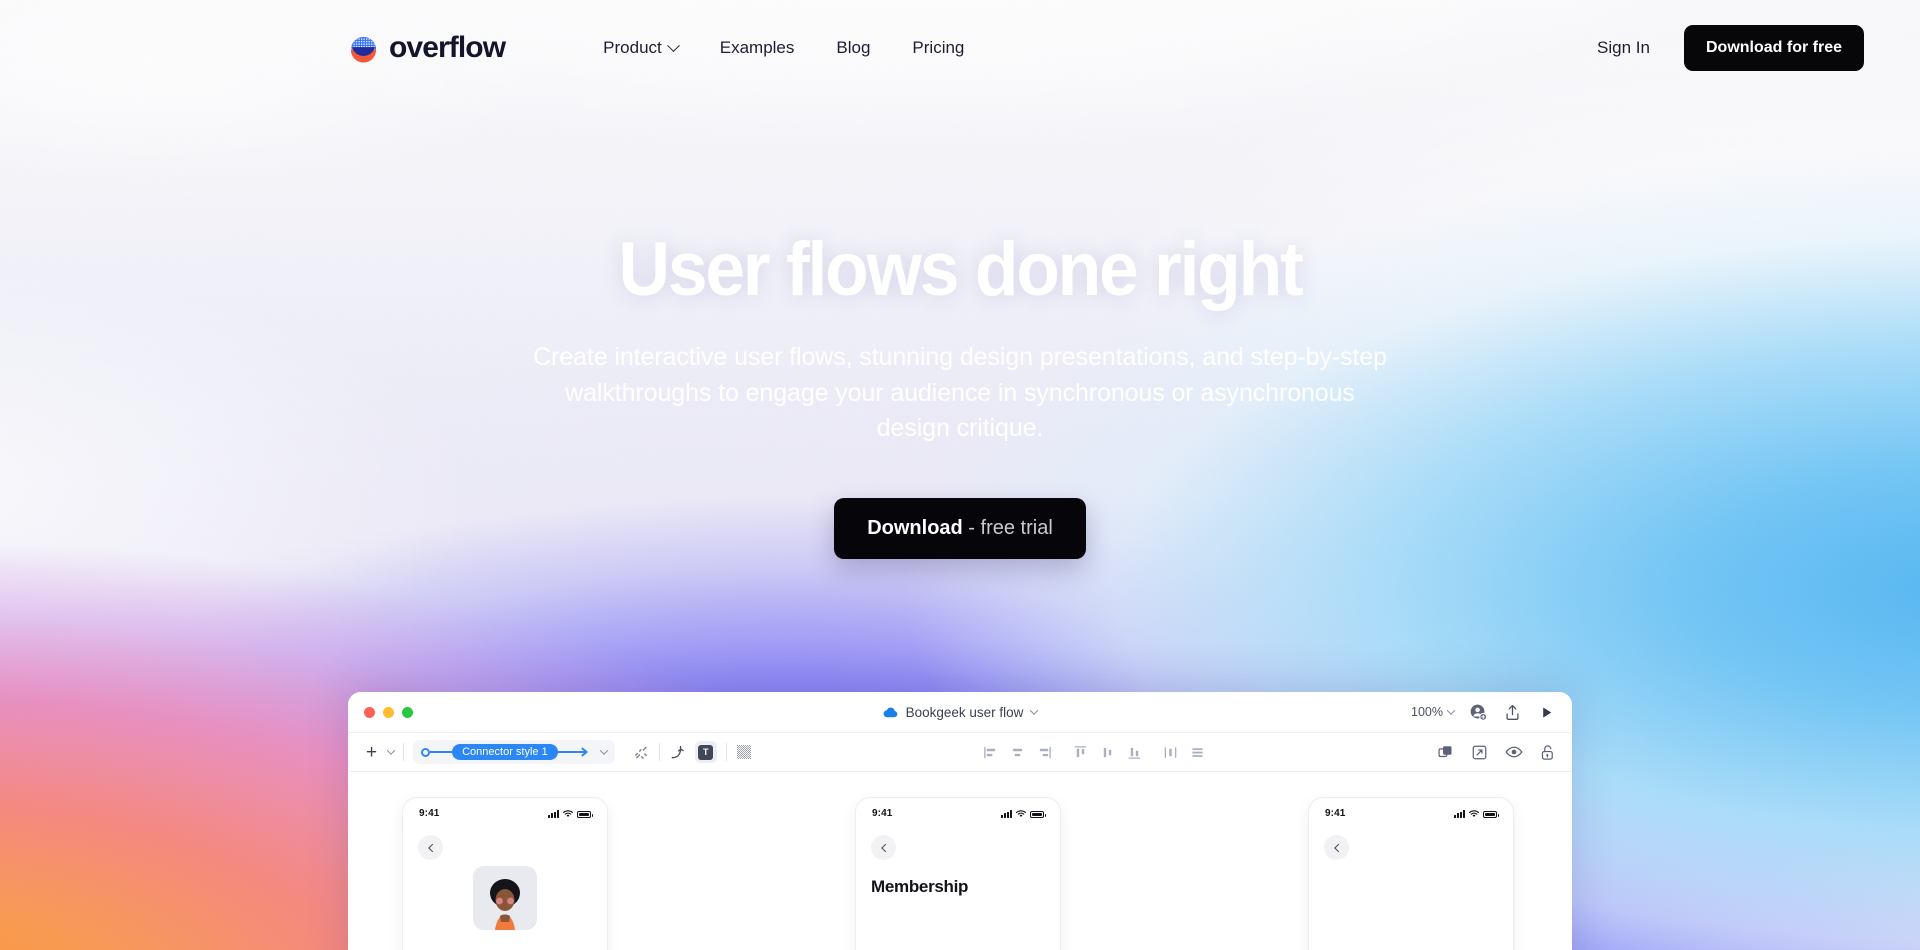  I want to click on brand-name: overflow, so click(447, 47).